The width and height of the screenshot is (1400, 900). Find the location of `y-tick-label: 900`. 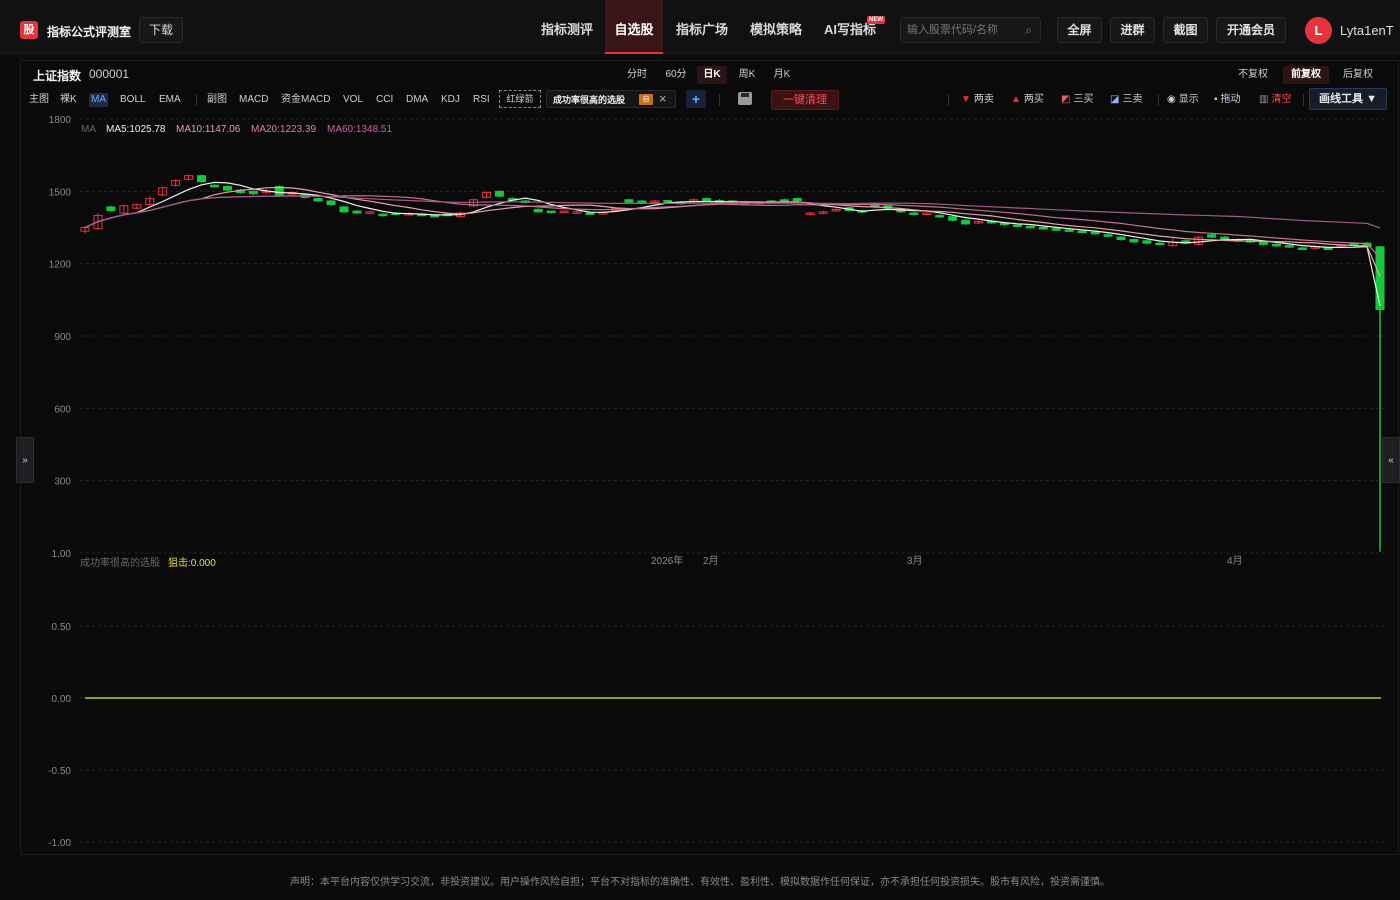

y-tick-label: 900 is located at coordinates (62, 337).